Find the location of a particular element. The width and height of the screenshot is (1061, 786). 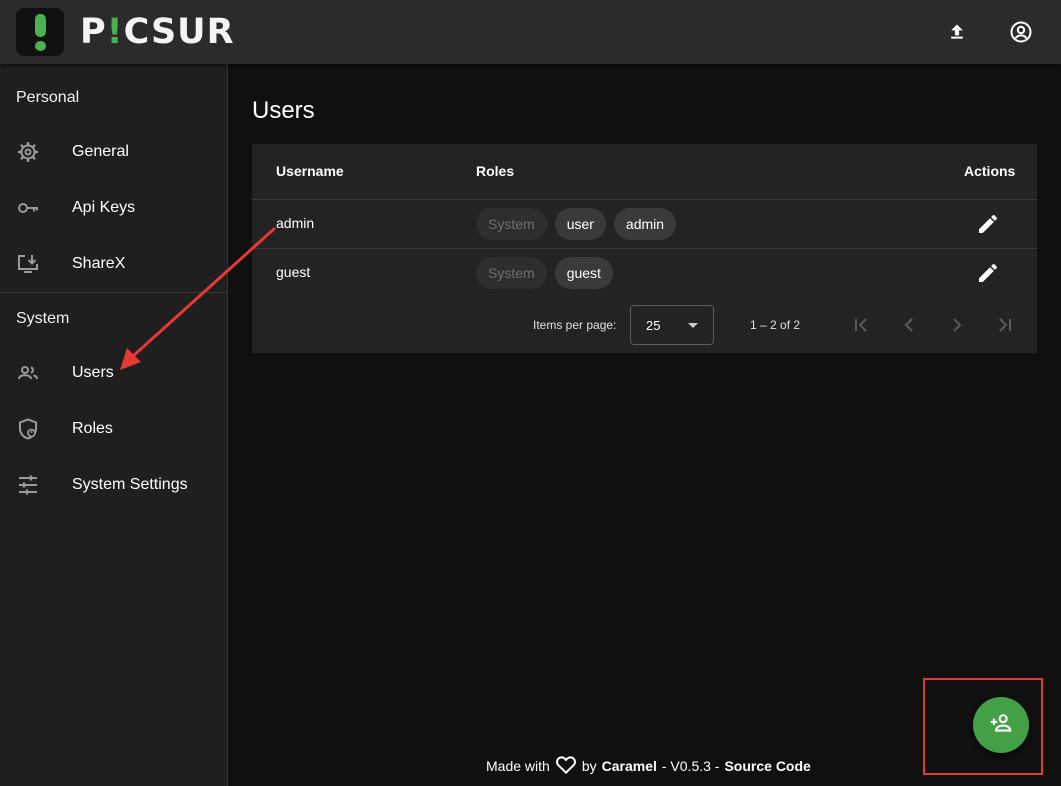

heart-icon is located at coordinates (566, 765).